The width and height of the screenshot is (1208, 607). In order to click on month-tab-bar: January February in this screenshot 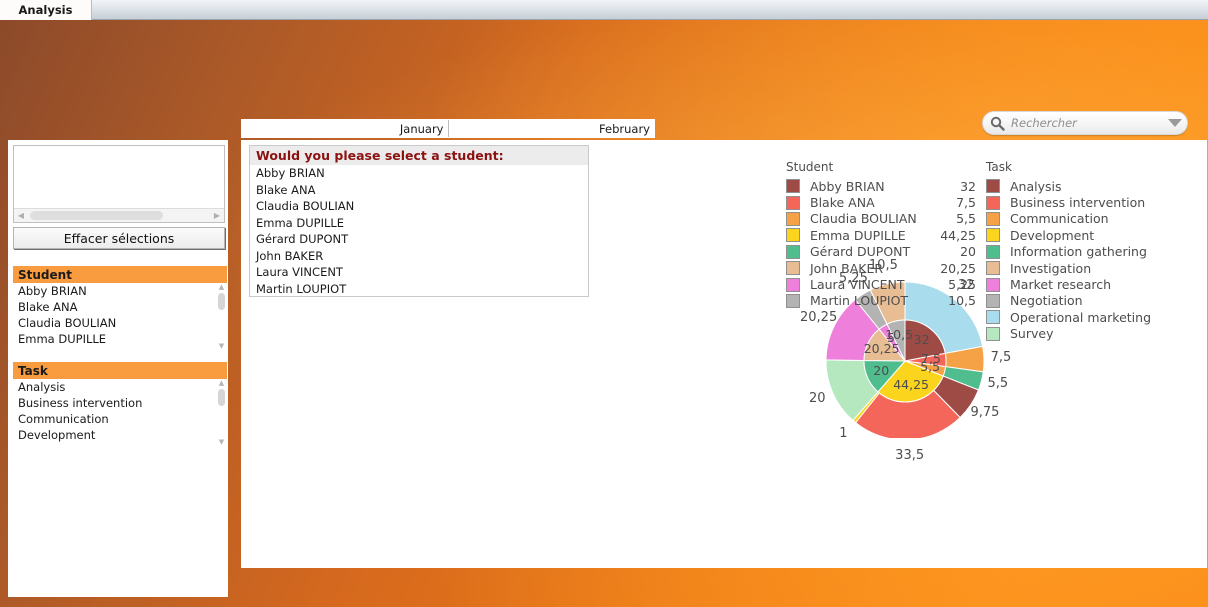, I will do `click(448, 128)`.